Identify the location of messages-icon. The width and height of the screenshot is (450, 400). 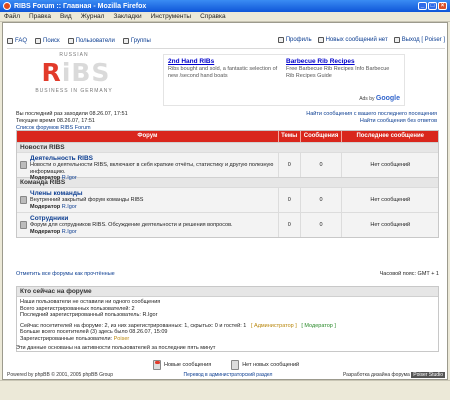
(320, 40).